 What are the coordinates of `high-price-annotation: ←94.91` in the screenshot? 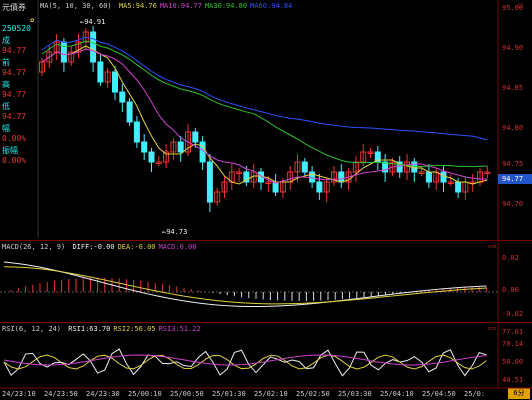 It's located at (92, 22).